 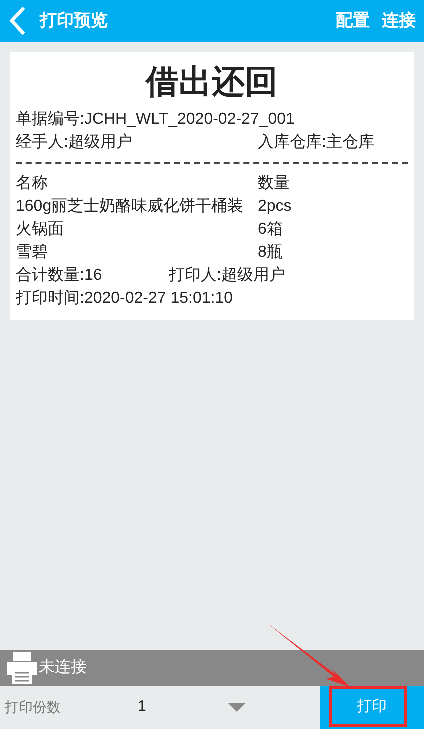 I want to click on item-name: 雪碧, so click(x=32, y=253).